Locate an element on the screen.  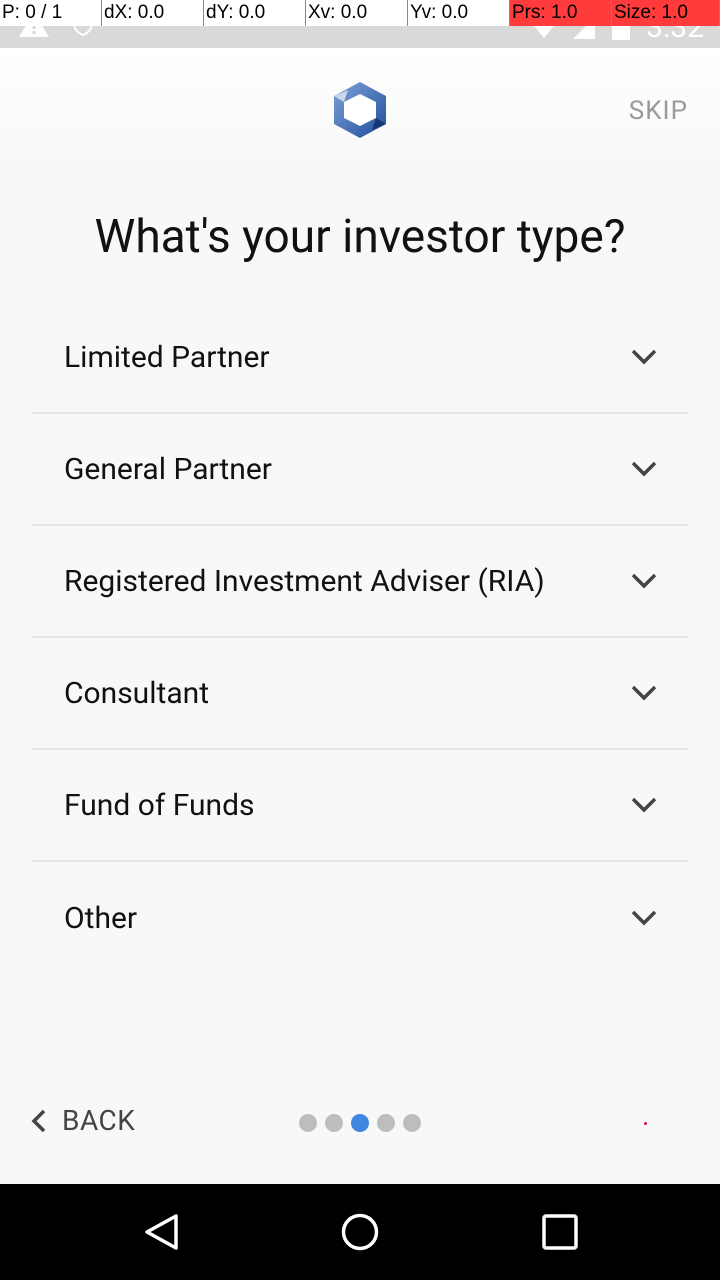
touch-indicator is located at coordinates (645, 1123).